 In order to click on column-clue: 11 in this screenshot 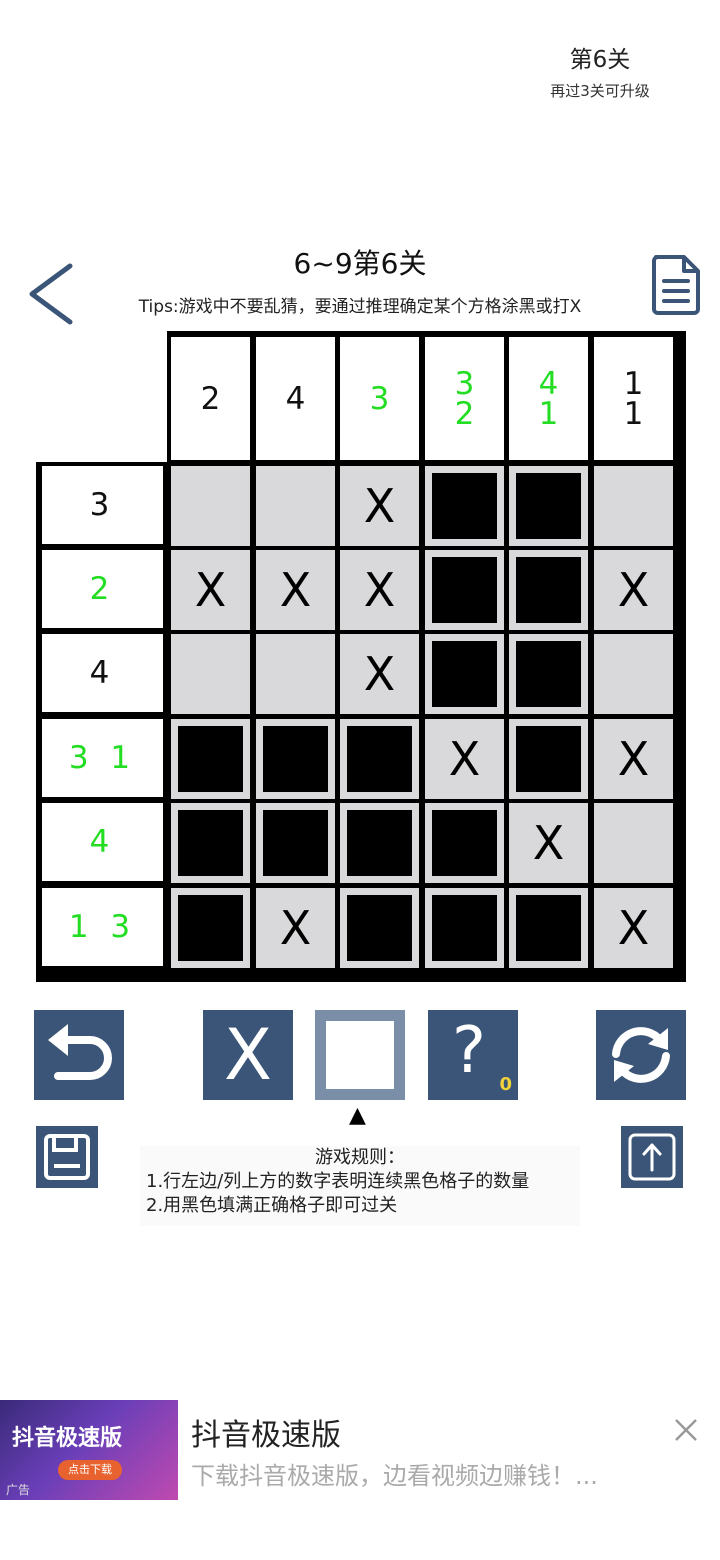, I will do `click(633, 397)`.